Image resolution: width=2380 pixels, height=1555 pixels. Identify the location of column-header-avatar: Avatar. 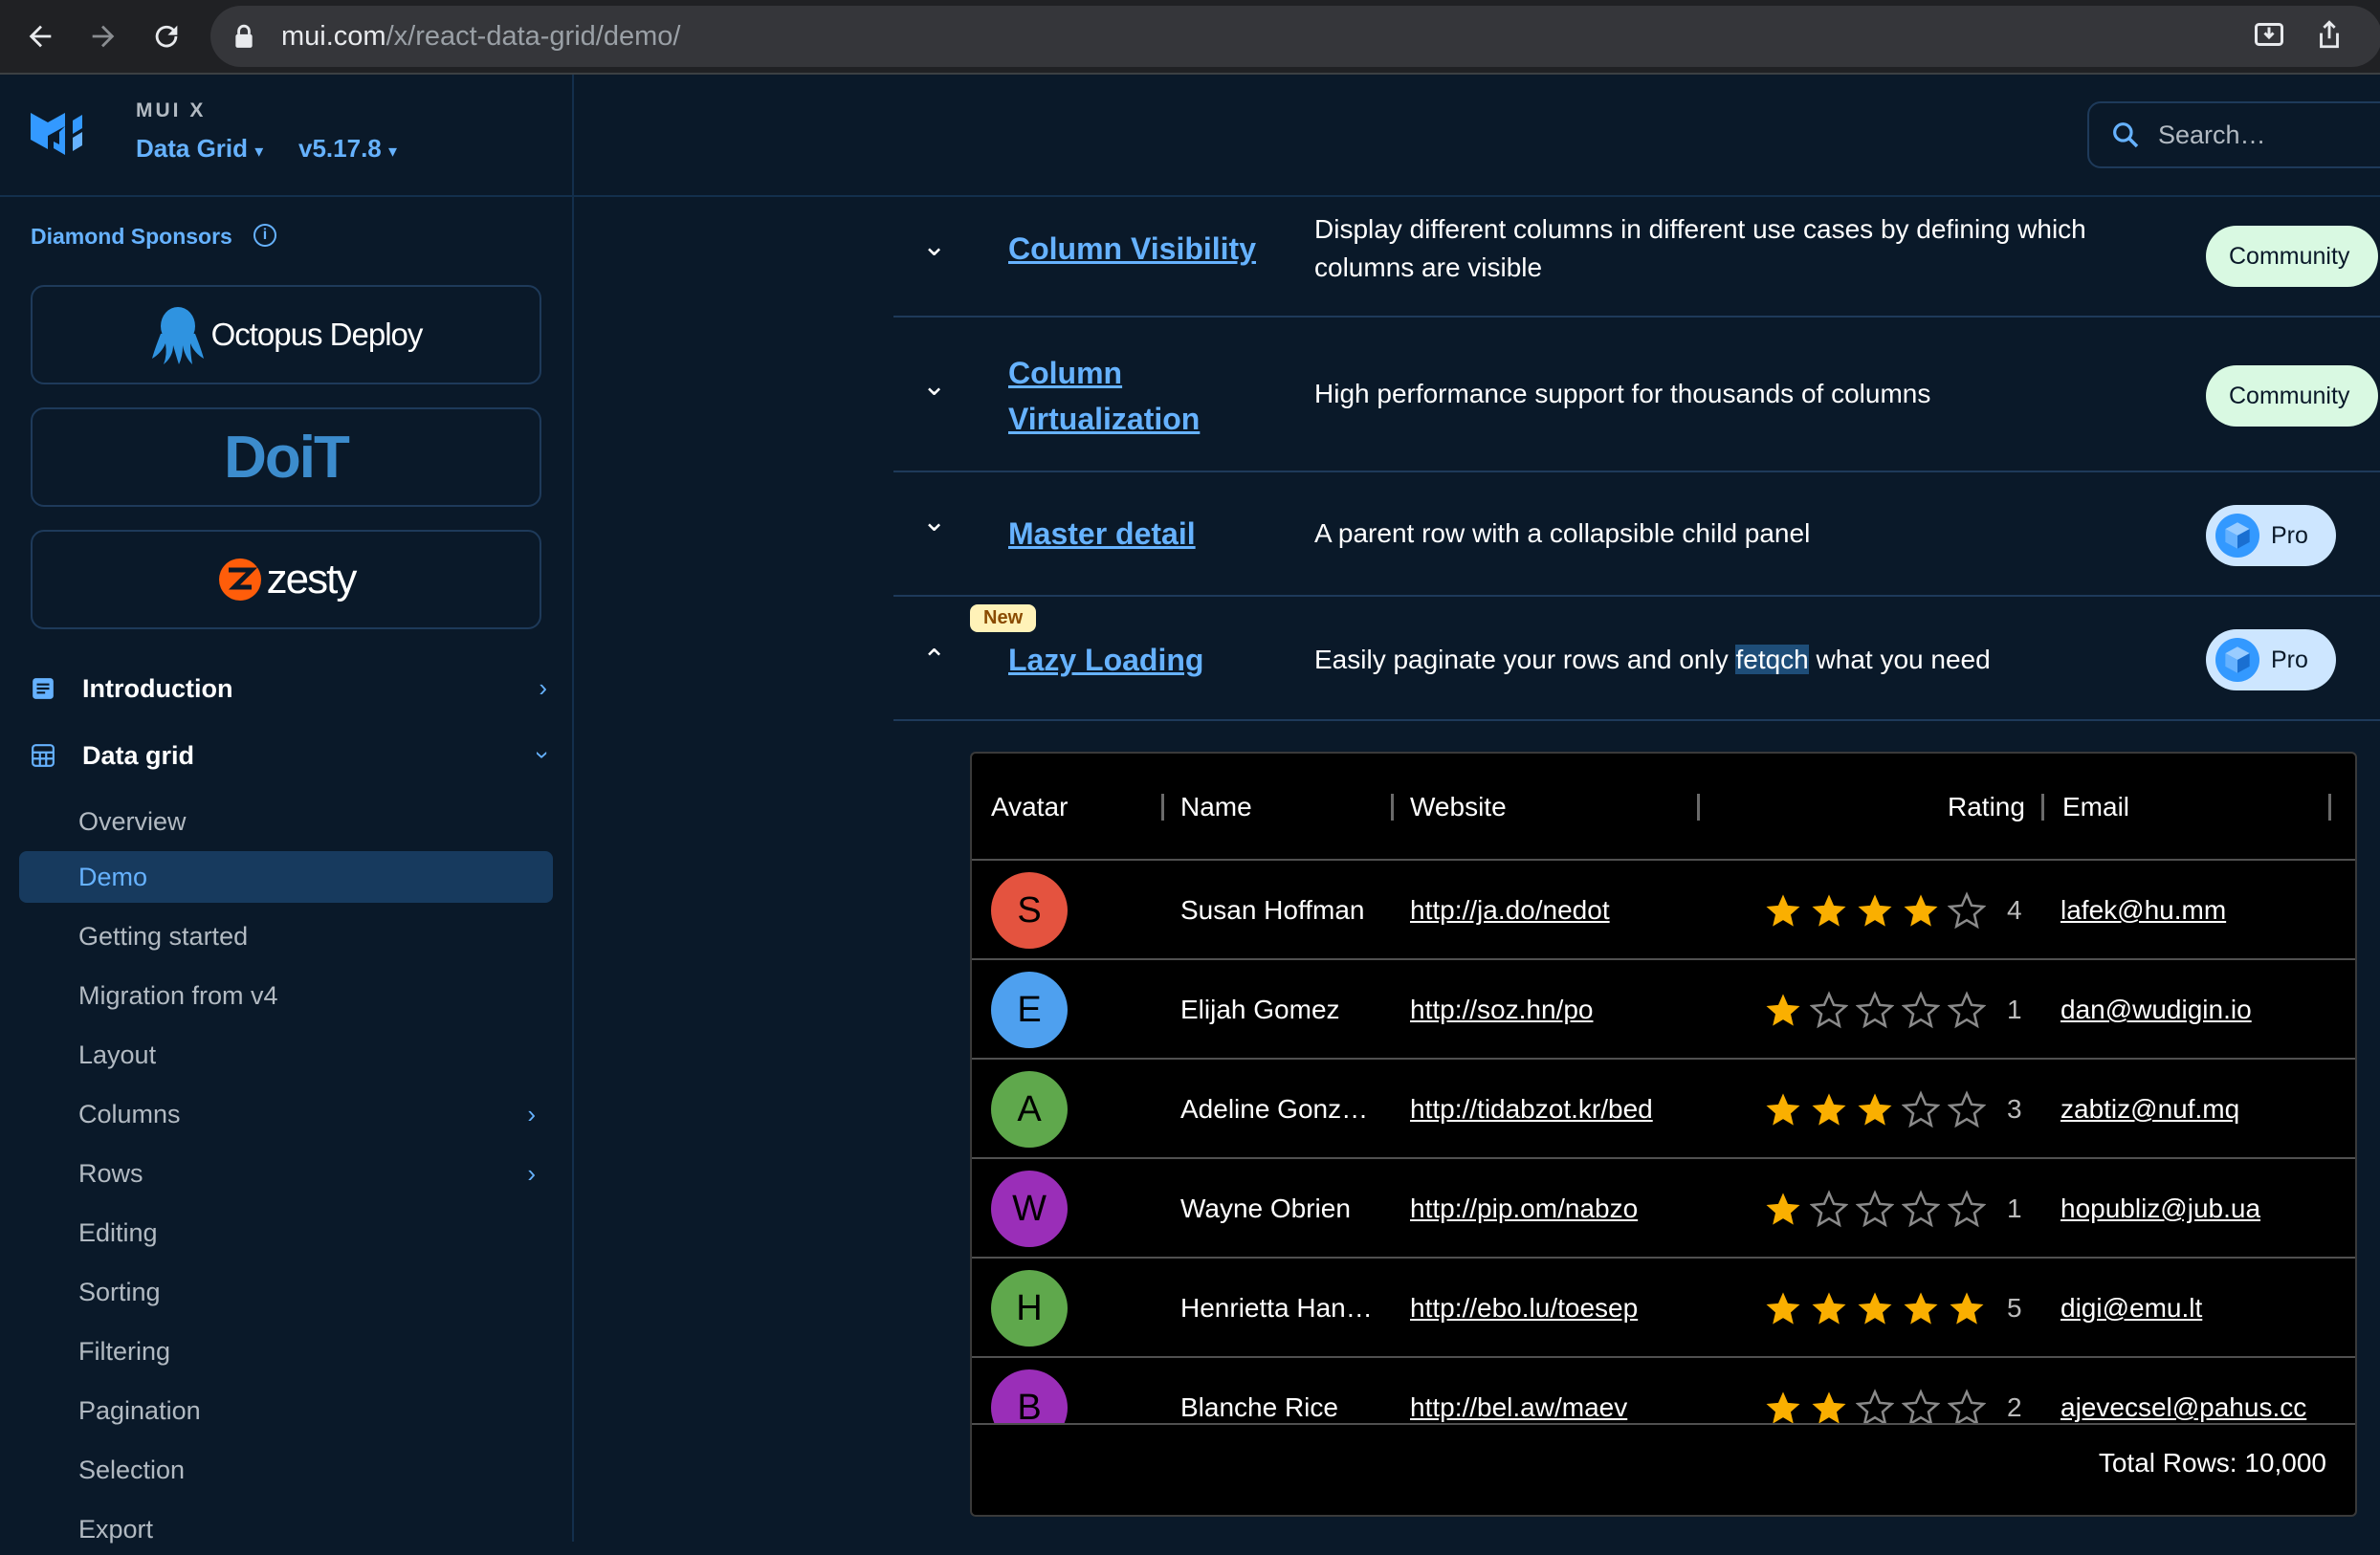
(1029, 807).